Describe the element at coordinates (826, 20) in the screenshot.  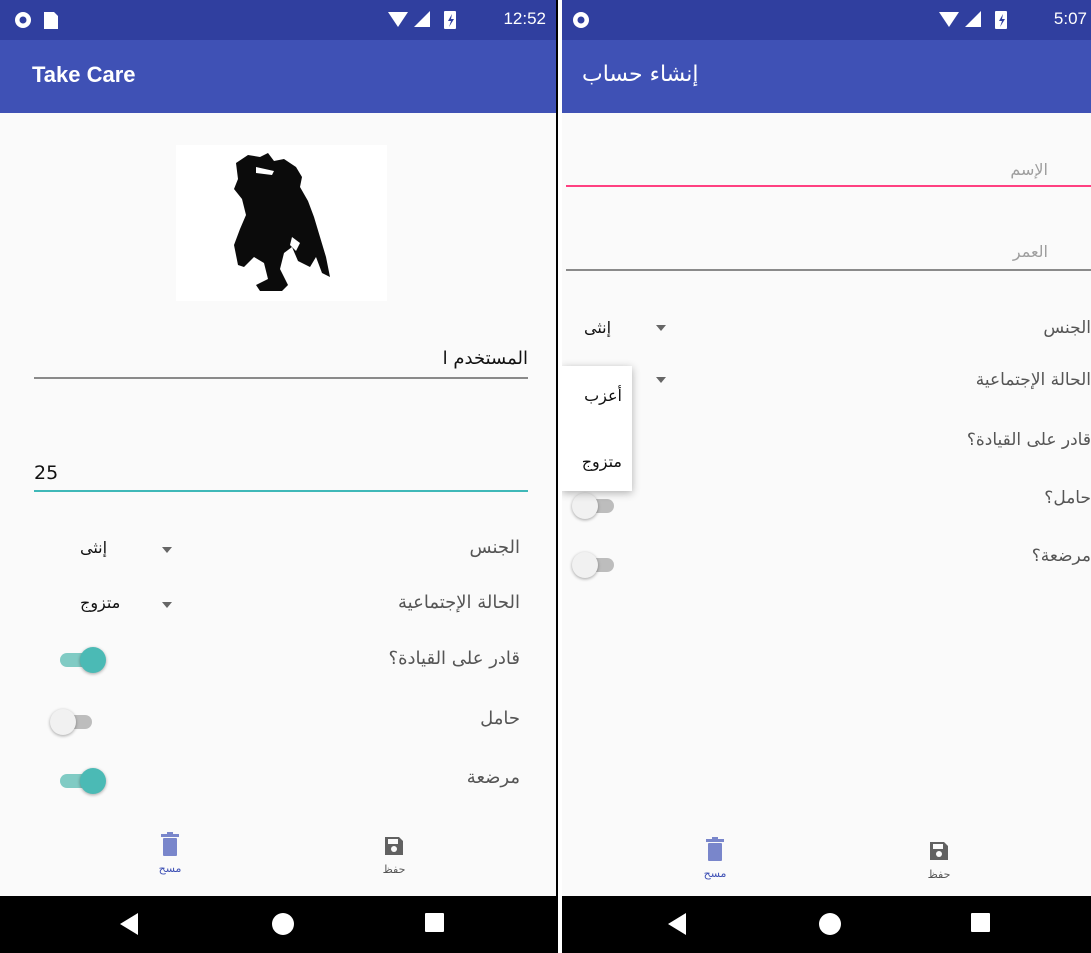
I see `status-bar: 5:07` at that location.